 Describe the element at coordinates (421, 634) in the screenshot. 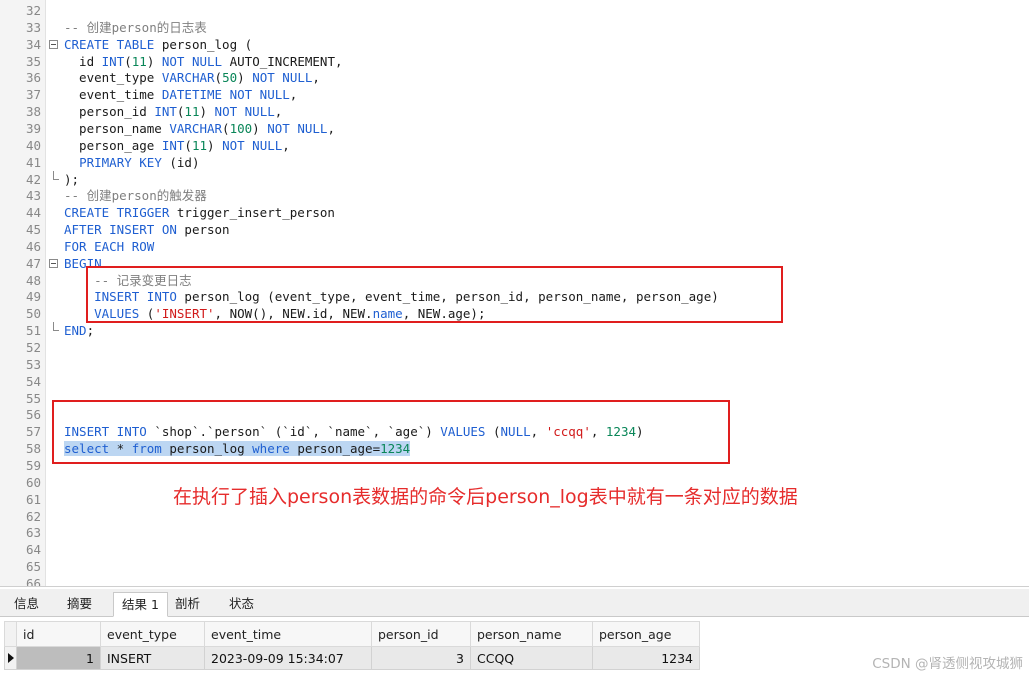

I see `column-header-person-id: person_id` at that location.